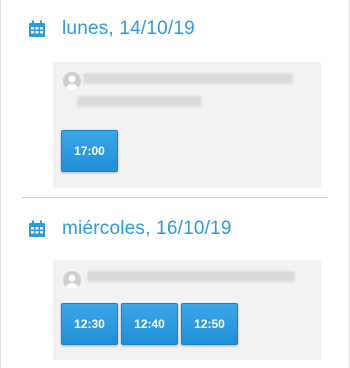  Describe the element at coordinates (128, 28) in the screenshot. I see `day-date-label: lunes, 14/10/19` at that location.